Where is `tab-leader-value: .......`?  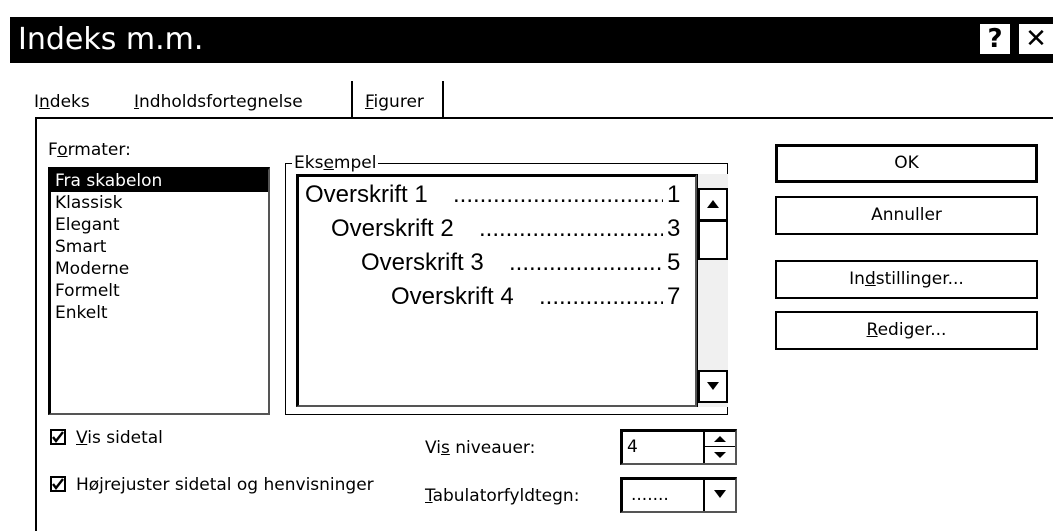 tab-leader-value: ....... is located at coordinates (650, 495).